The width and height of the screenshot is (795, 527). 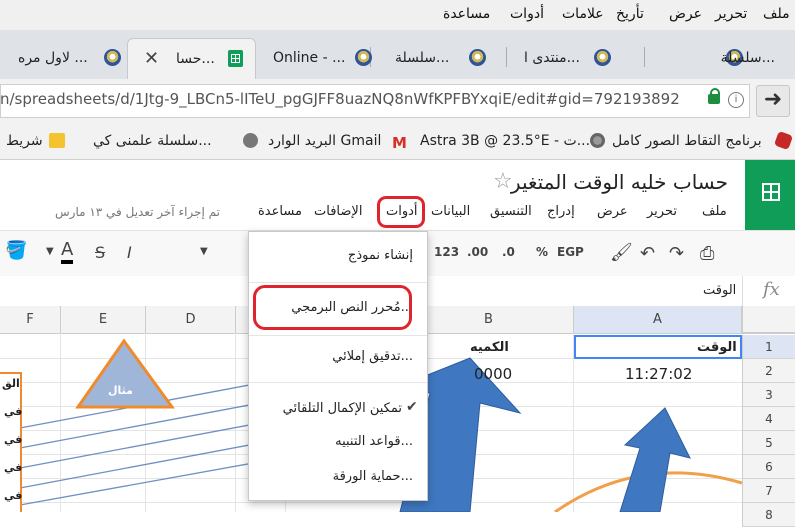 I want to click on percent-button: %, so click(x=542, y=252).